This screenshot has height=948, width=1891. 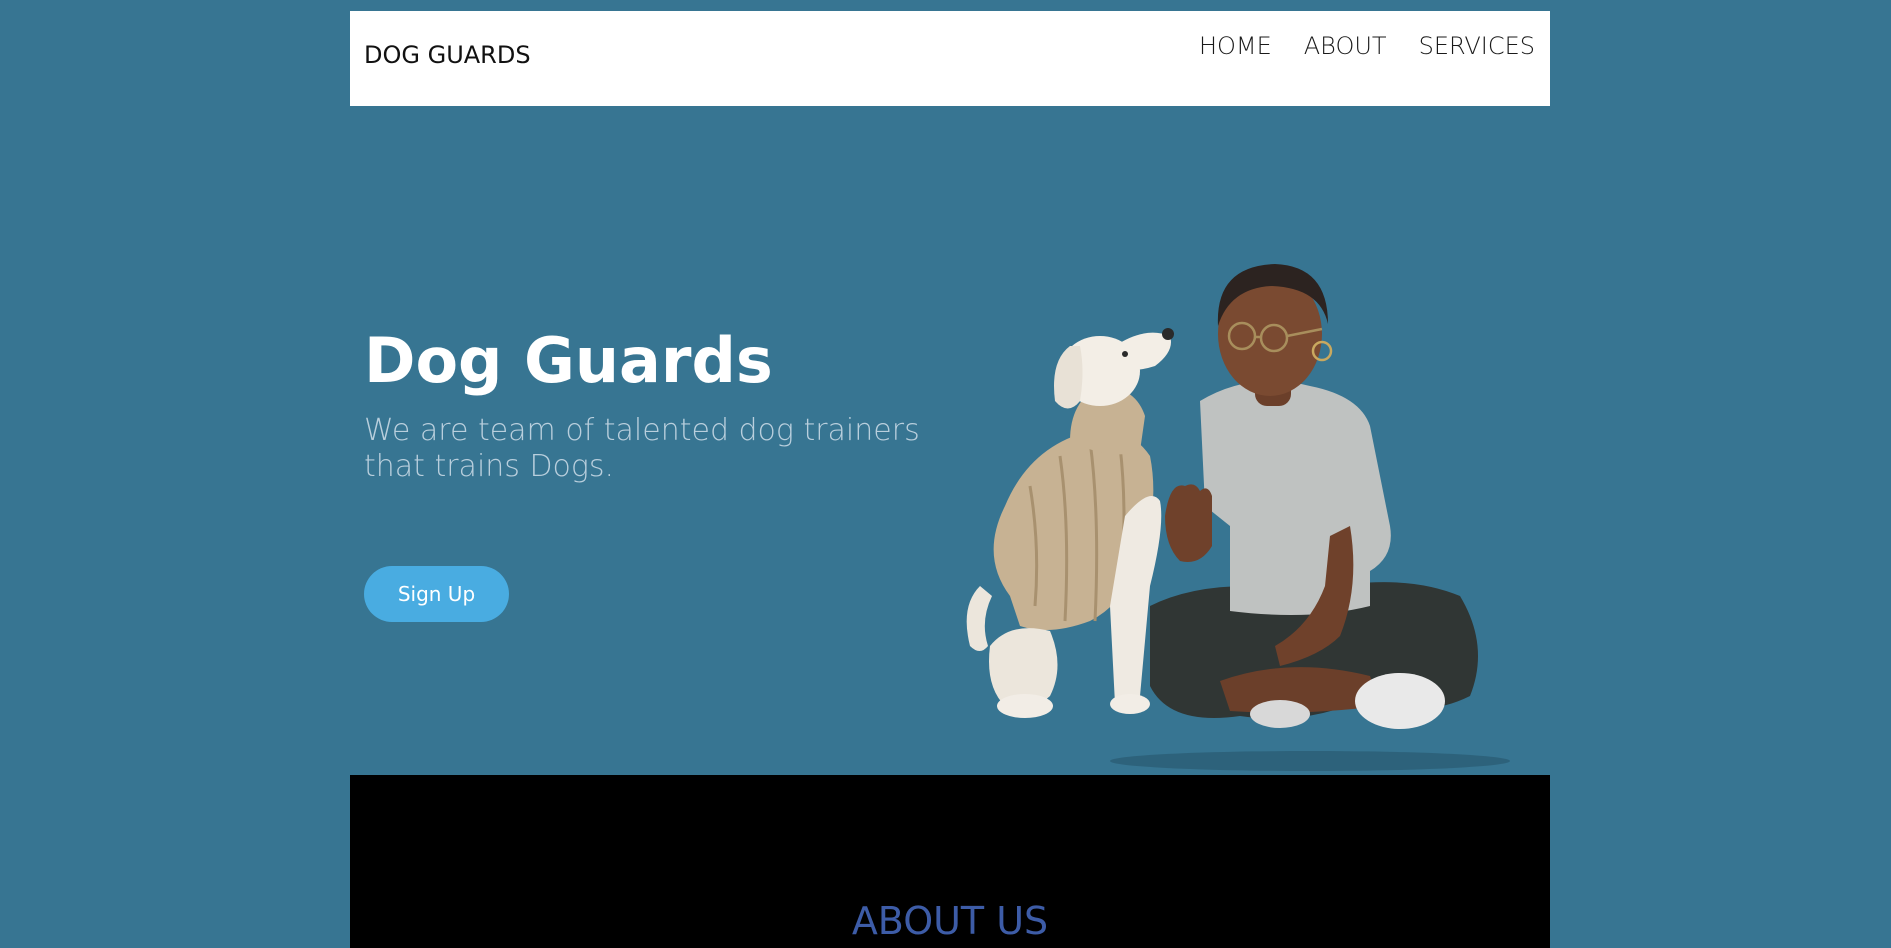 I want to click on brand-logo: DOG GUARDS, so click(x=447, y=55).